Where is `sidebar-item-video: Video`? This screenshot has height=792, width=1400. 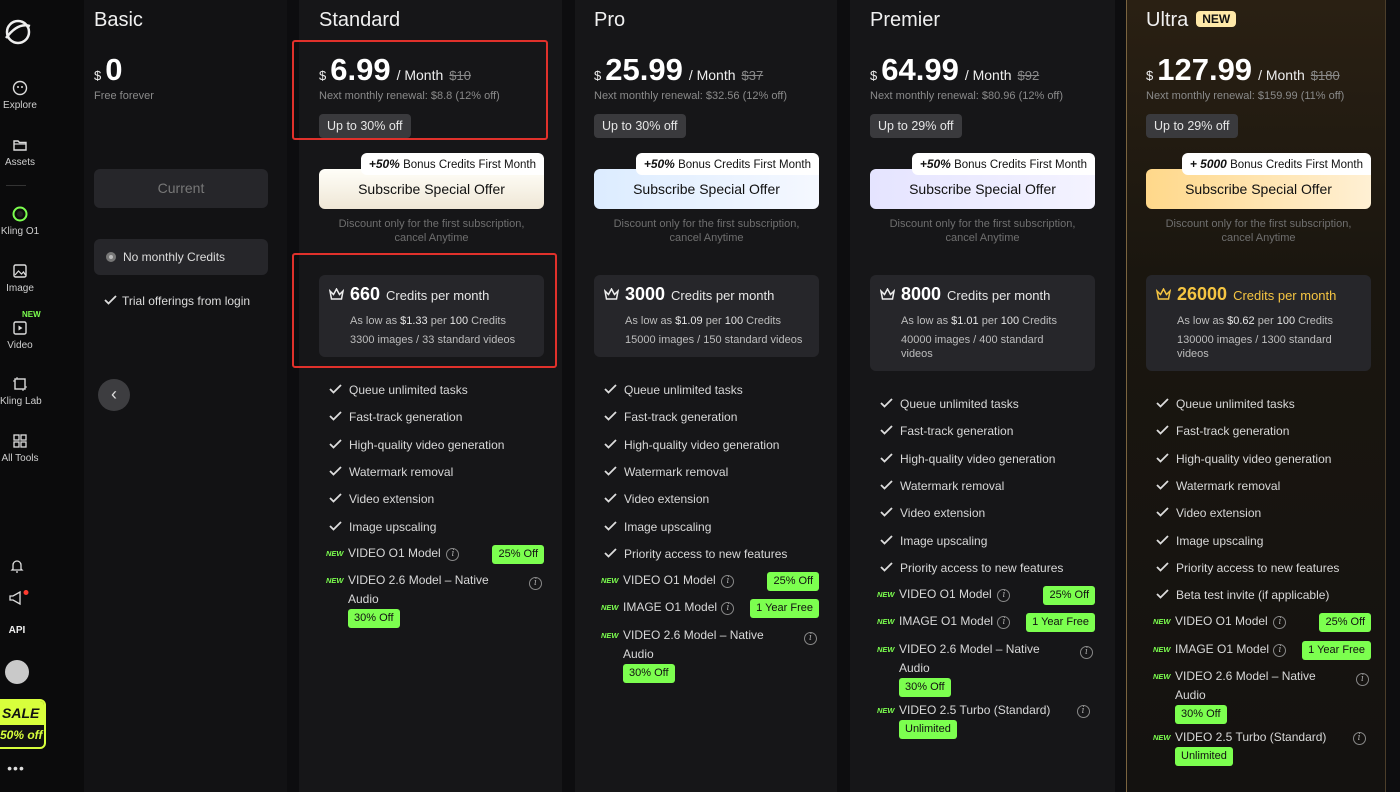 sidebar-item-video: Video is located at coordinates (20, 335).